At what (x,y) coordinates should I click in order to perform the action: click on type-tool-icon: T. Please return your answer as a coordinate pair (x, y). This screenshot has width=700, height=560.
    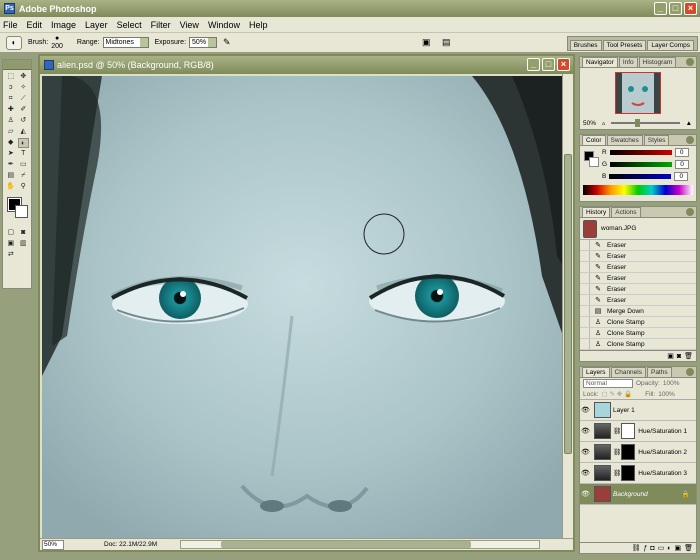
    Looking at the image, I should click on (24, 154).